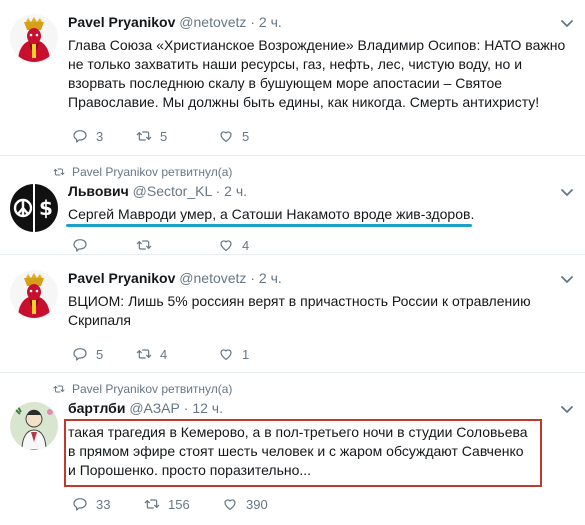 The width and height of the screenshot is (585, 525). Describe the element at coordinates (269, 225) in the screenshot. I see `highlight-underline` at that location.